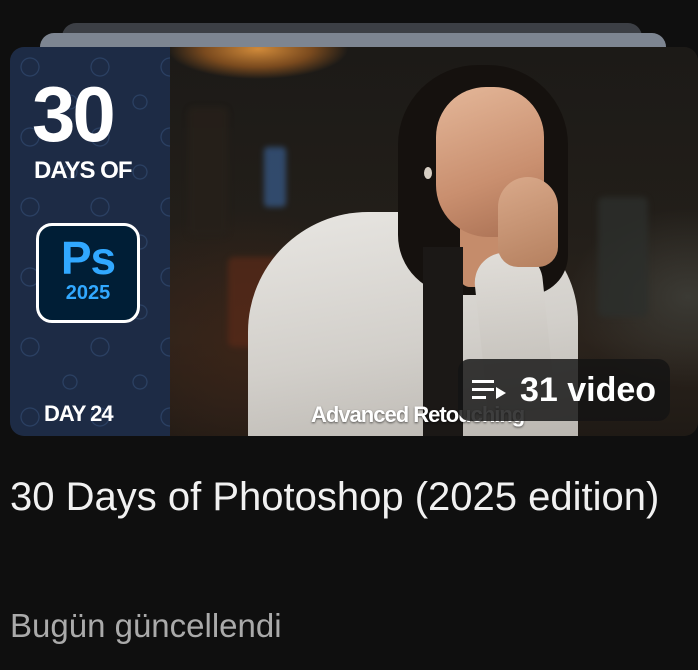 Image resolution: width=698 pixels, height=670 pixels. I want to click on photoshop-logo-icon: Ps 2025, so click(88, 273).